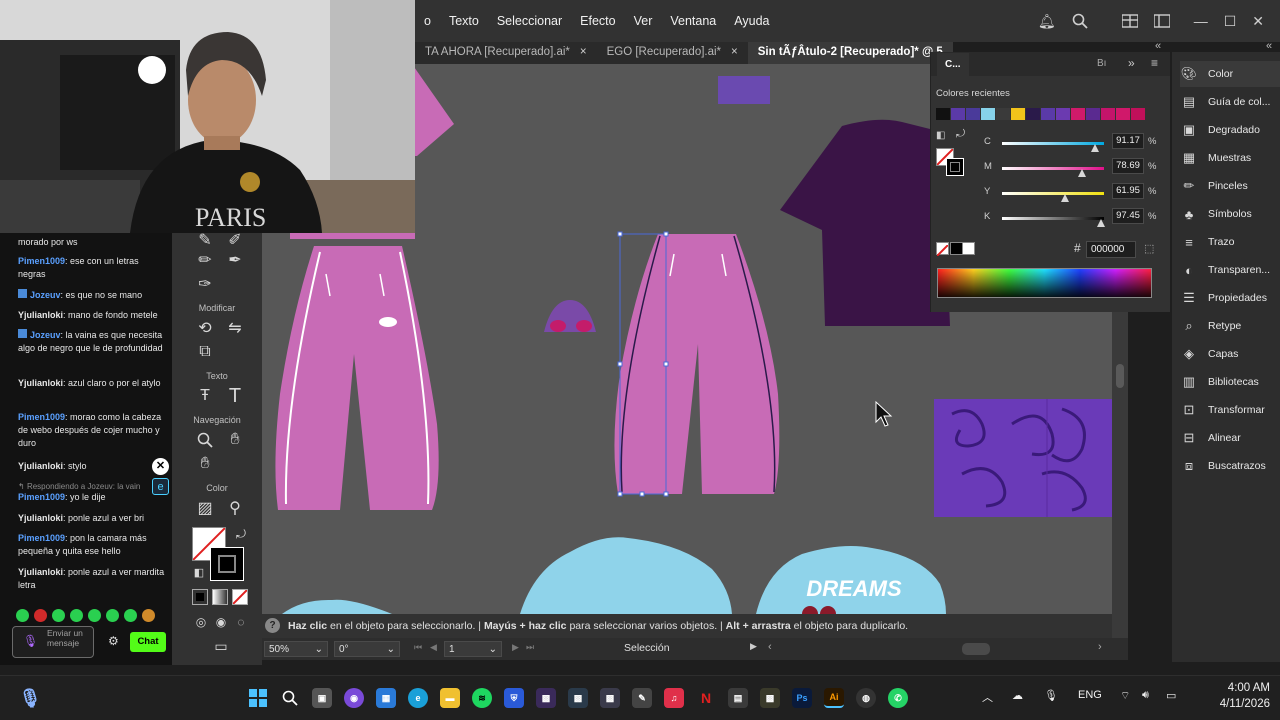 This screenshot has width=1280, height=720. Describe the element at coordinates (1017, 695) in the screenshot. I see `onedrive-icon: ☁` at that location.